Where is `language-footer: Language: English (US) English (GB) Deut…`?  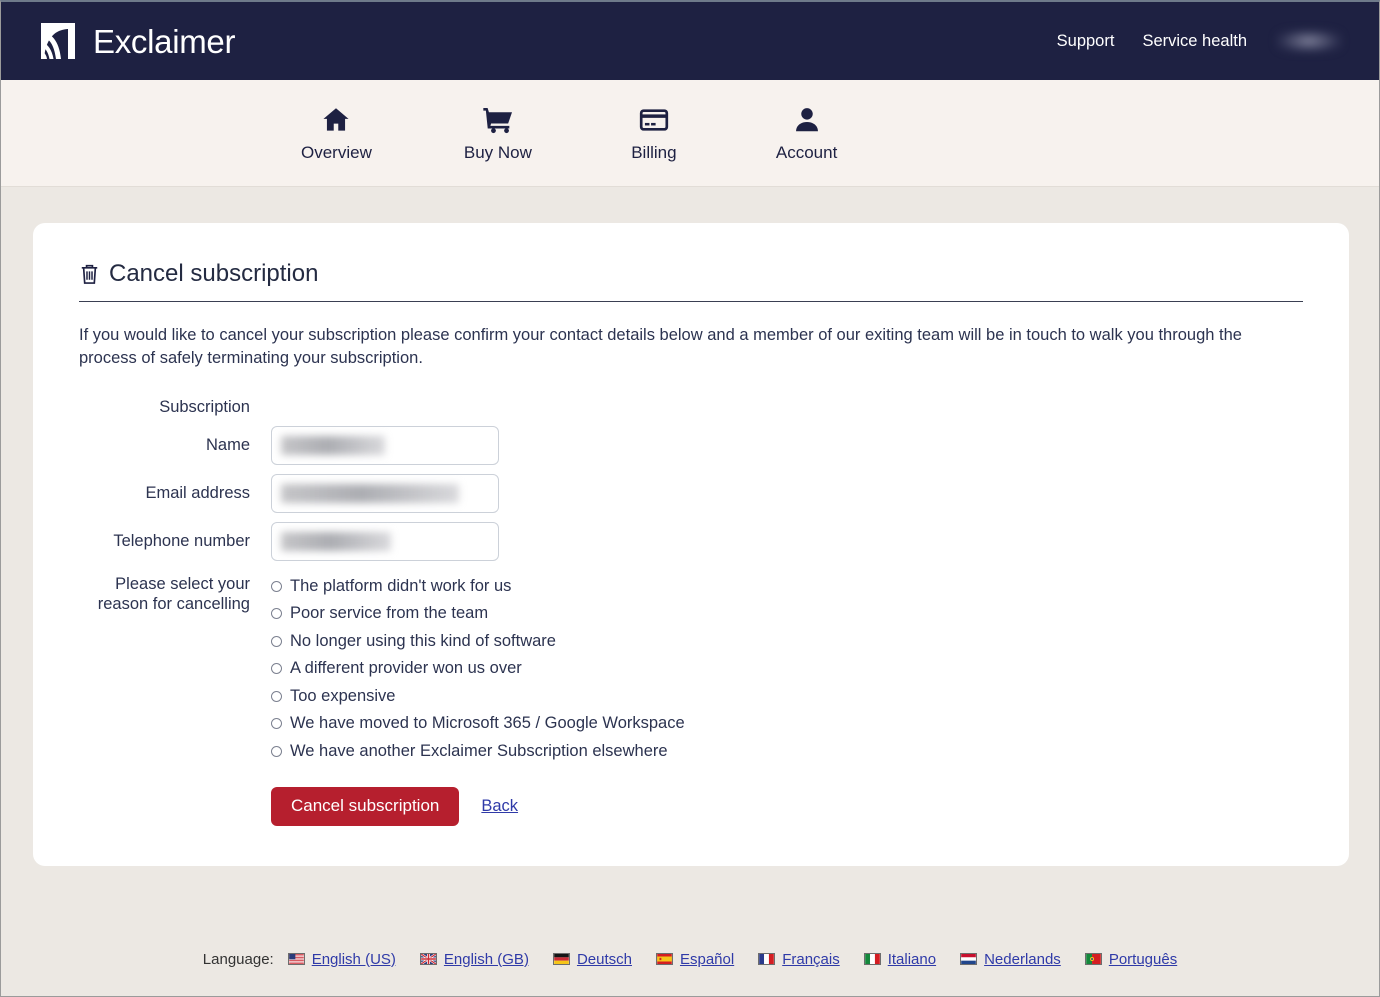
language-footer: Language: English (US) English (GB) Deut… is located at coordinates (690, 959).